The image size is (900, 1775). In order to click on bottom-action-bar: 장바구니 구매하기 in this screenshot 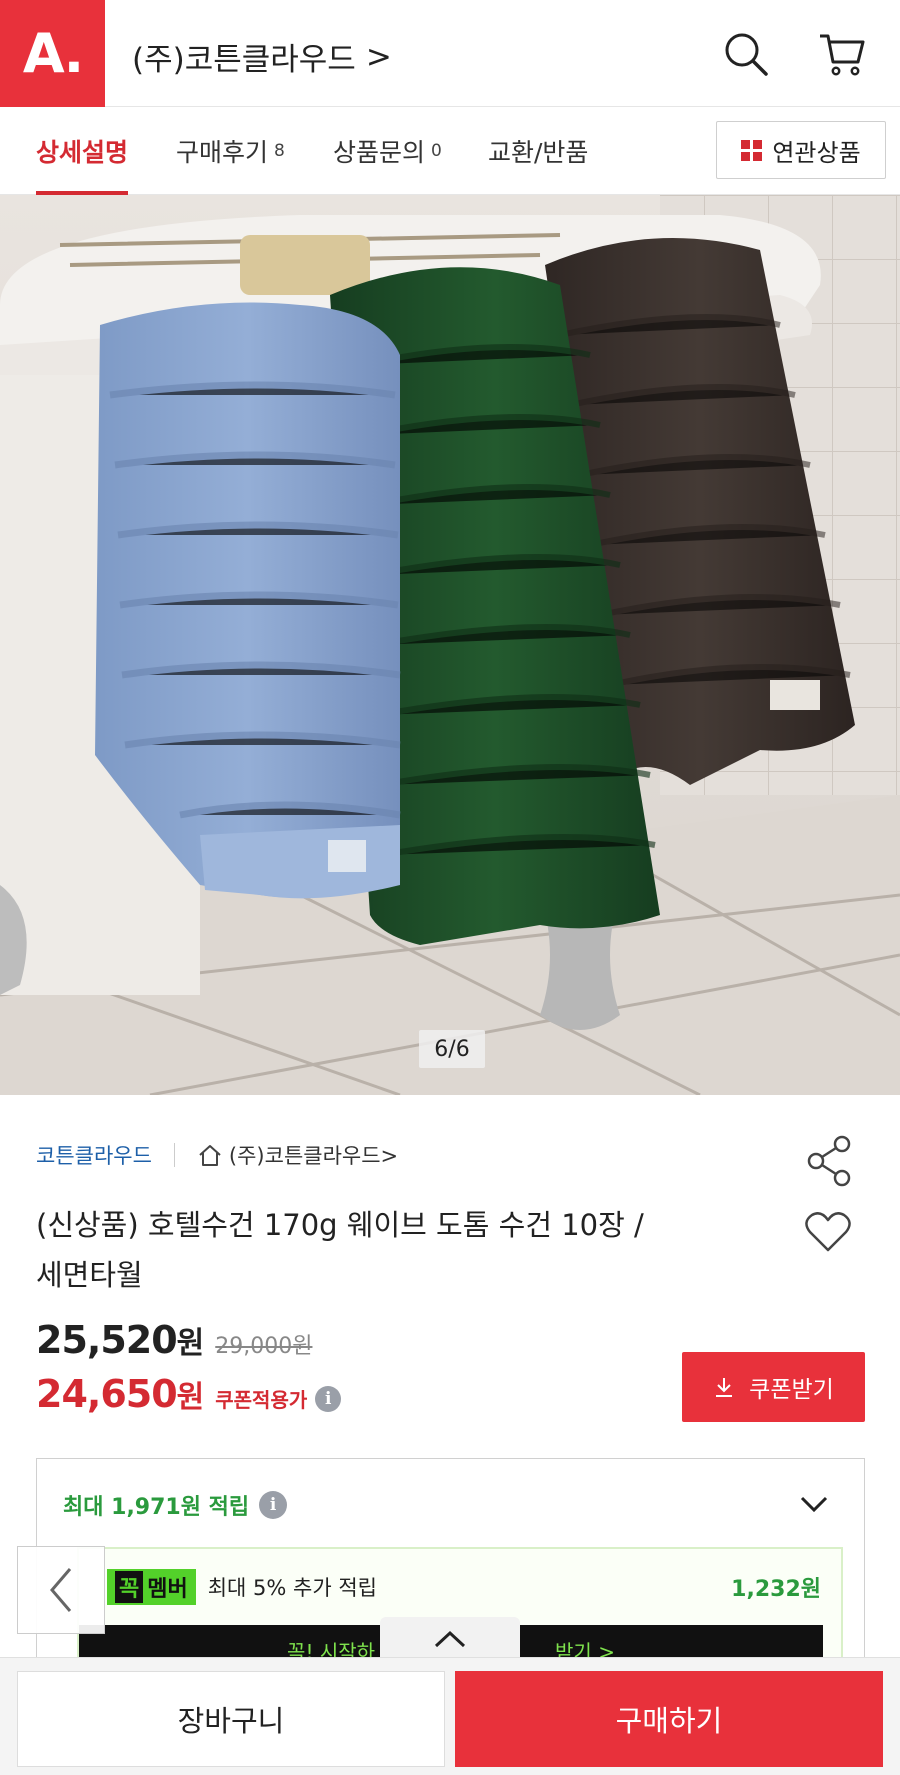, I will do `click(450, 1716)`.